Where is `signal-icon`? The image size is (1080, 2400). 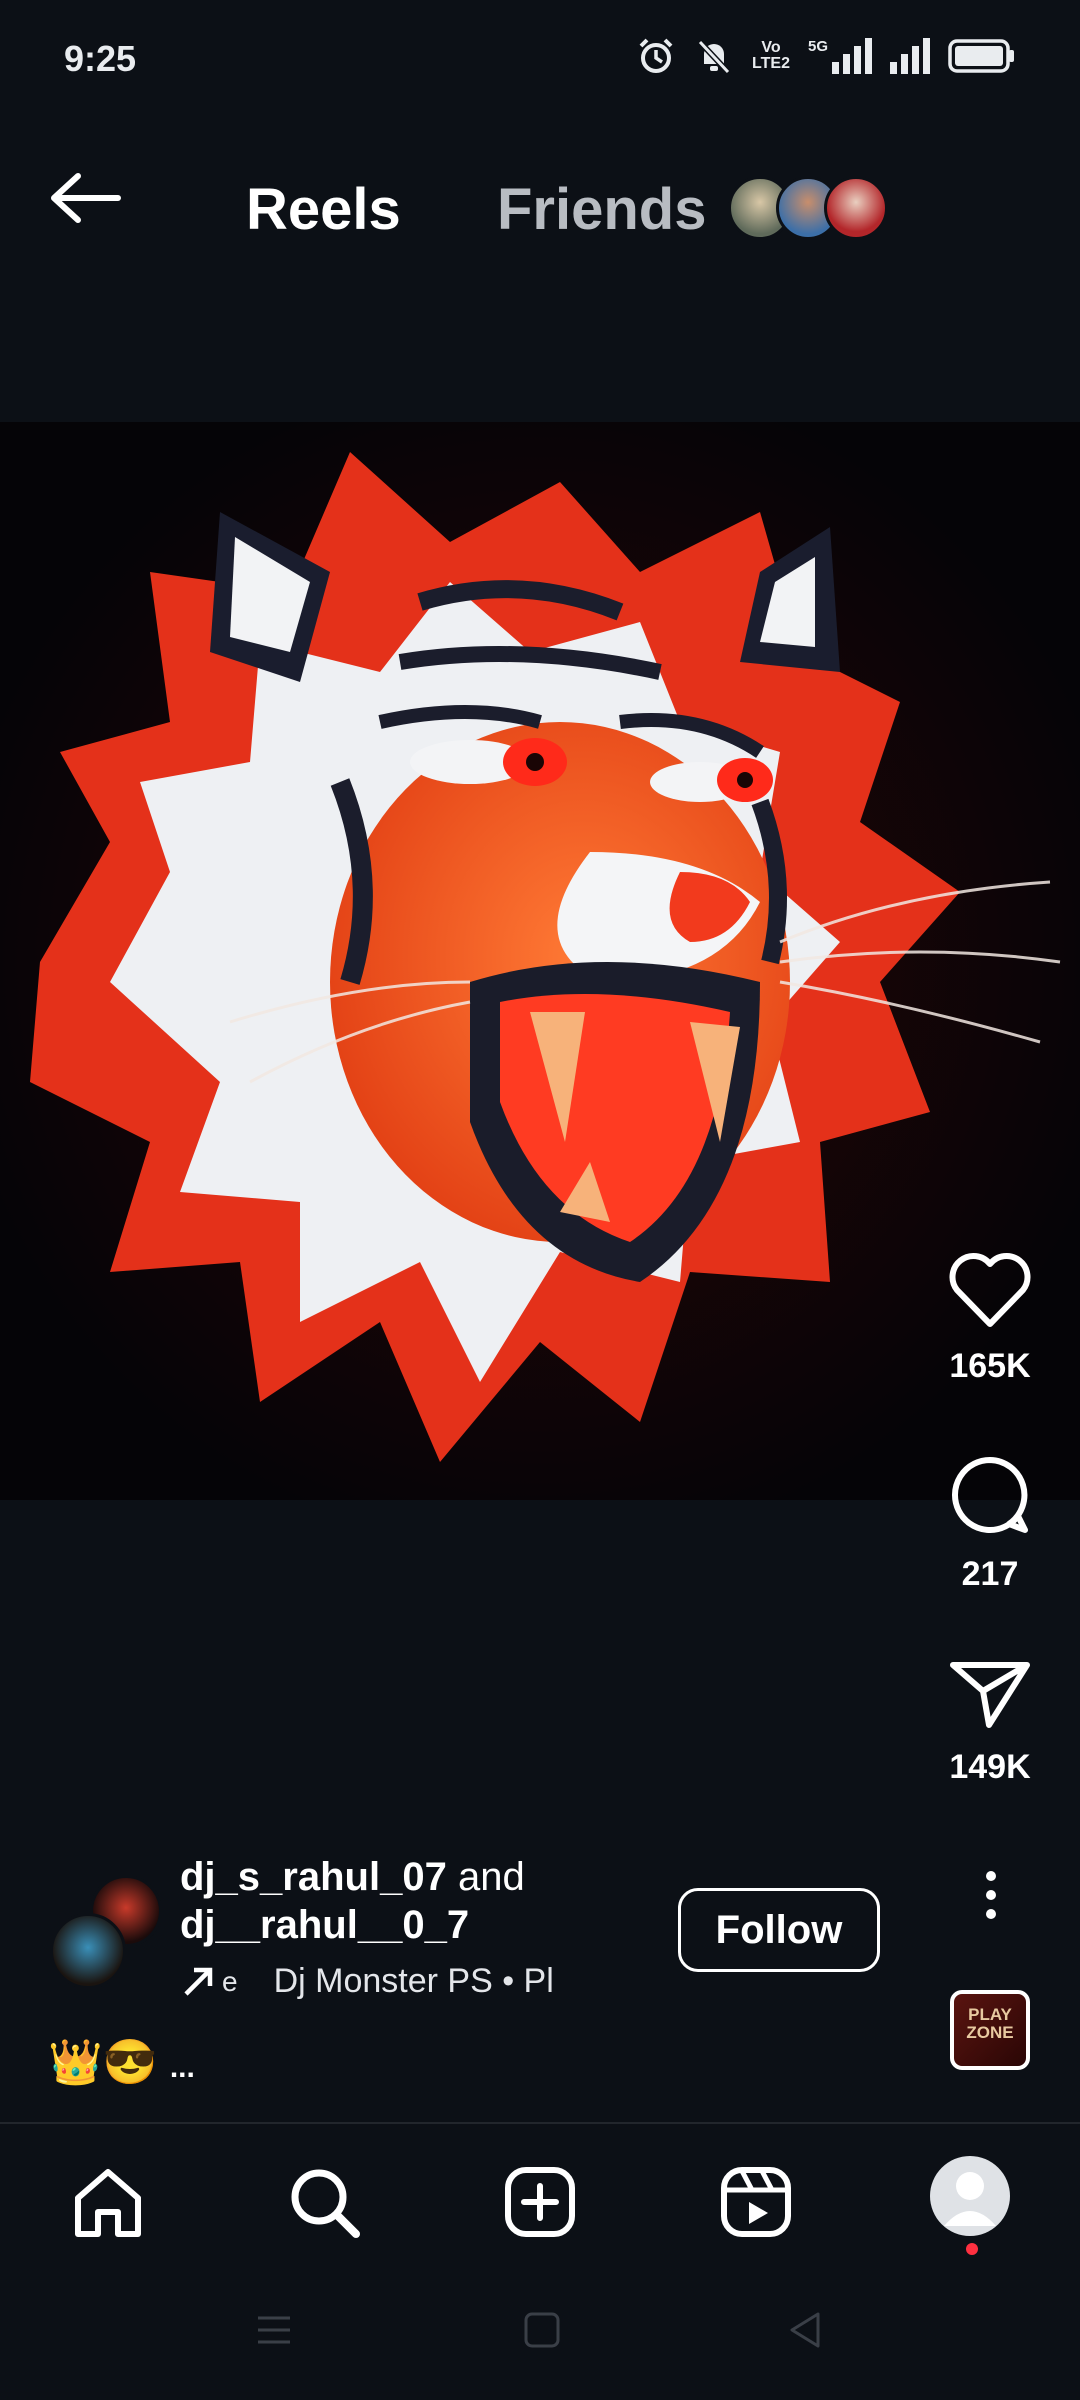
signal-icon is located at coordinates (910, 56).